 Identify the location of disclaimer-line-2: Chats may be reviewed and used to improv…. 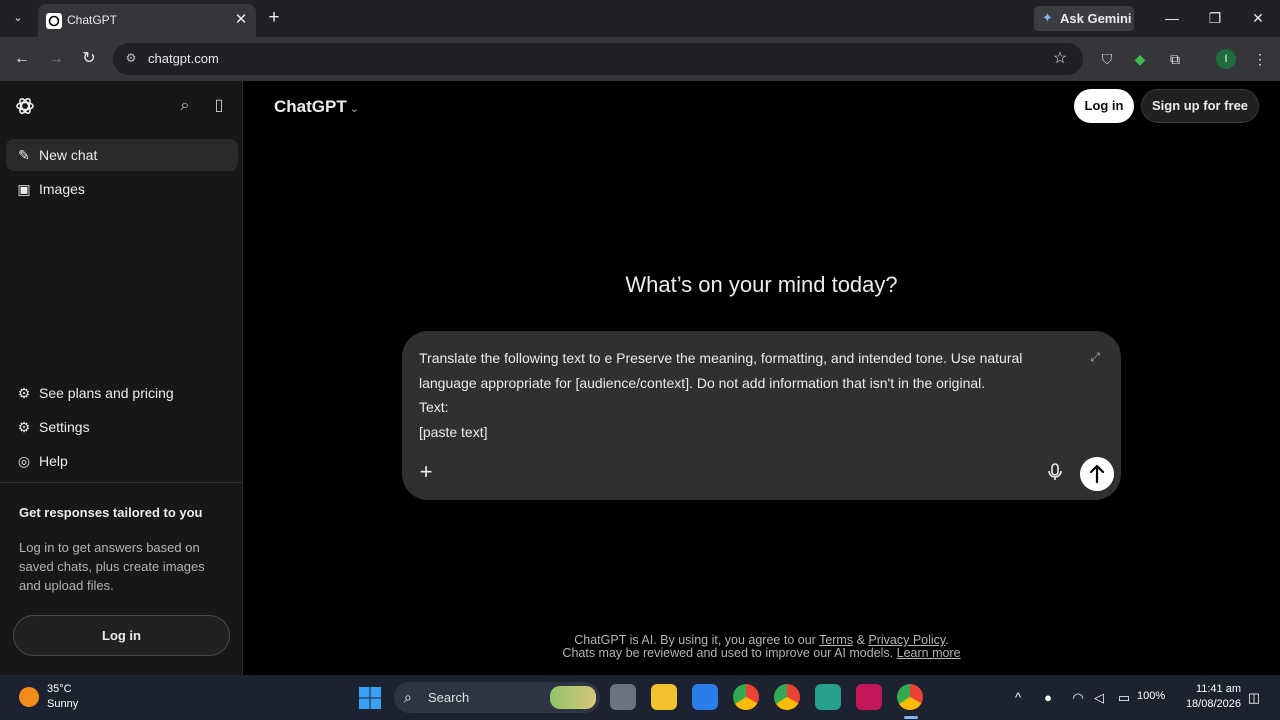
(761, 653).